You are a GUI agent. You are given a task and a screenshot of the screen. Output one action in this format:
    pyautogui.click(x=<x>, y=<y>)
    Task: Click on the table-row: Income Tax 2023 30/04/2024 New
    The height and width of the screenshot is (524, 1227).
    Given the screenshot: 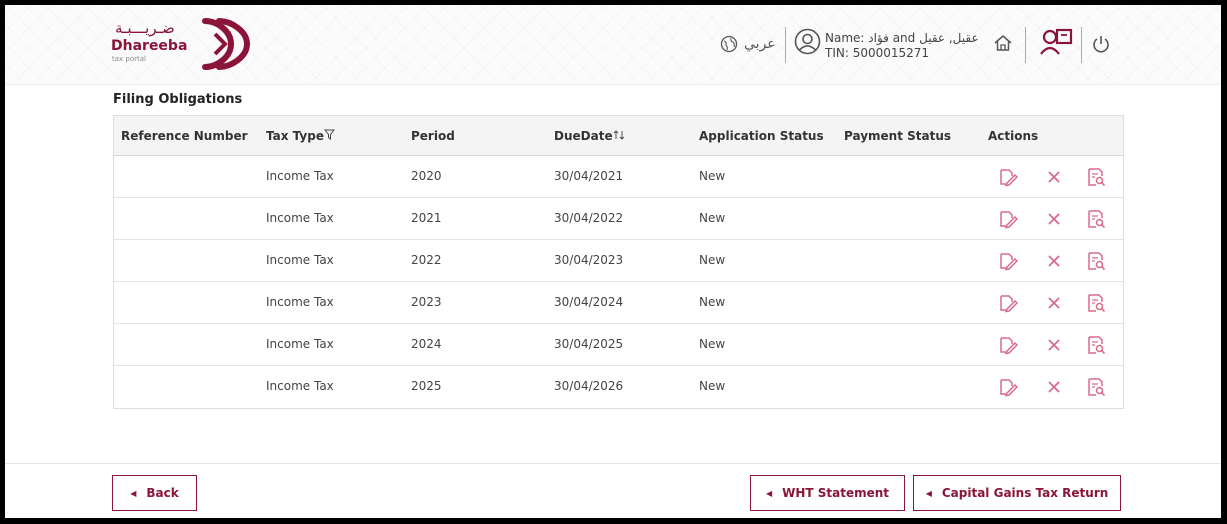 What is the action you would take?
    pyautogui.click(x=618, y=303)
    